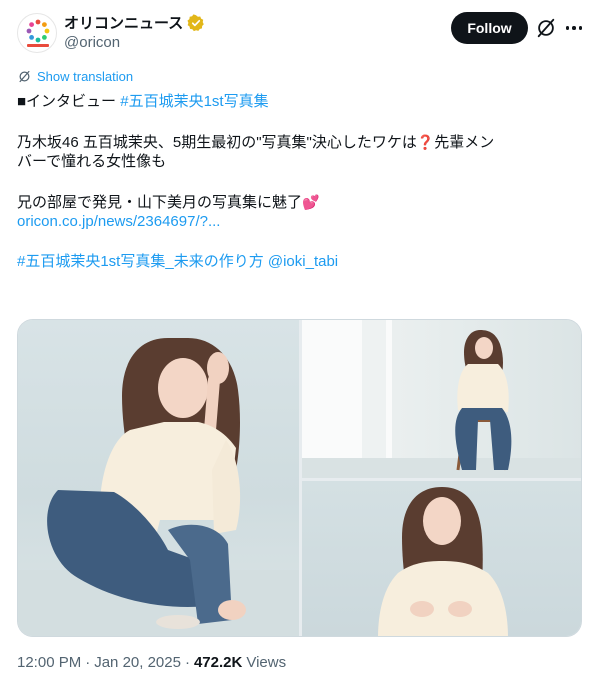  I want to click on hashtag-link: #五百城茉央1st写真集, so click(194, 101).